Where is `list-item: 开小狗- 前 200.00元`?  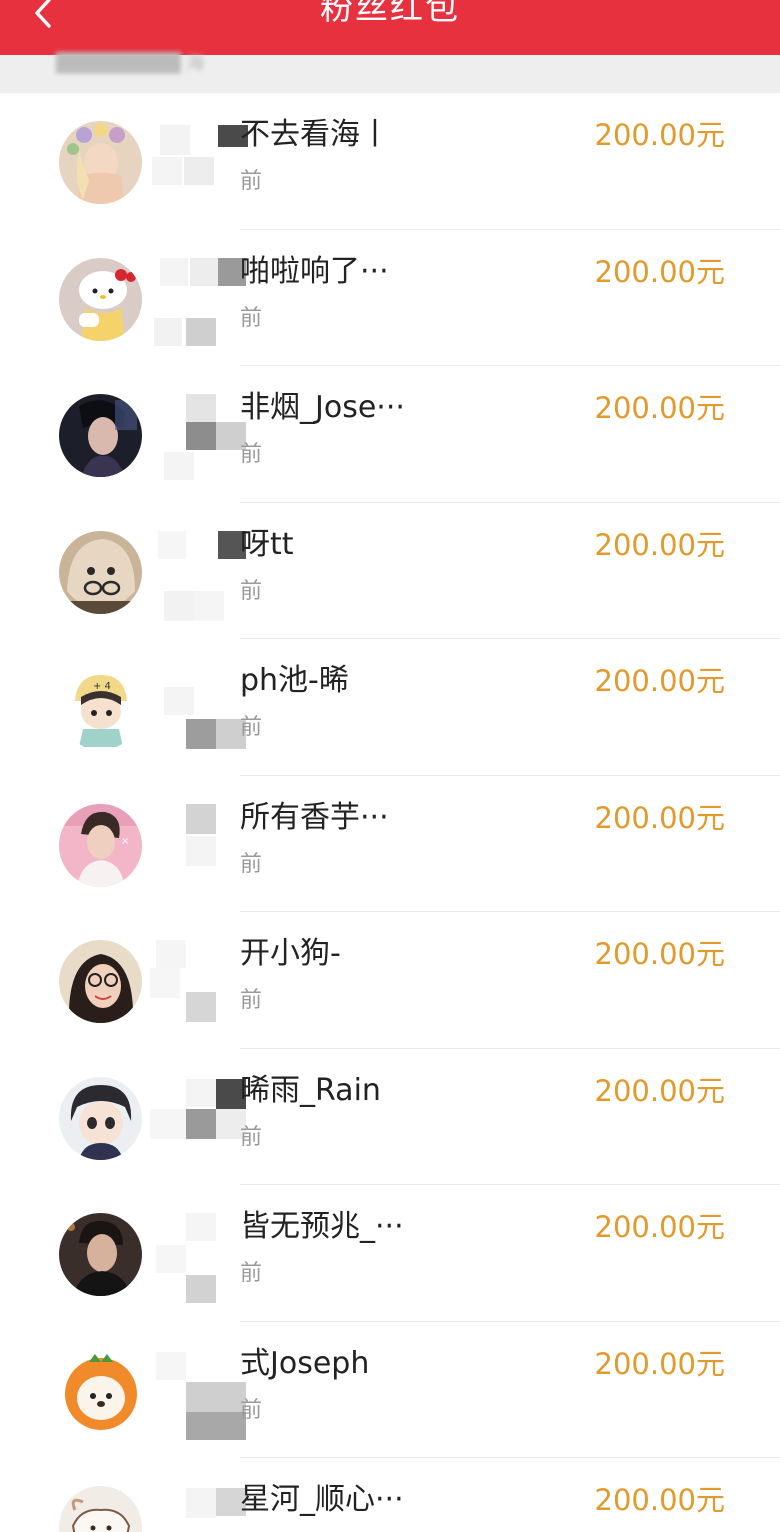
list-item: 开小狗- 前 200.00元 is located at coordinates (390, 980).